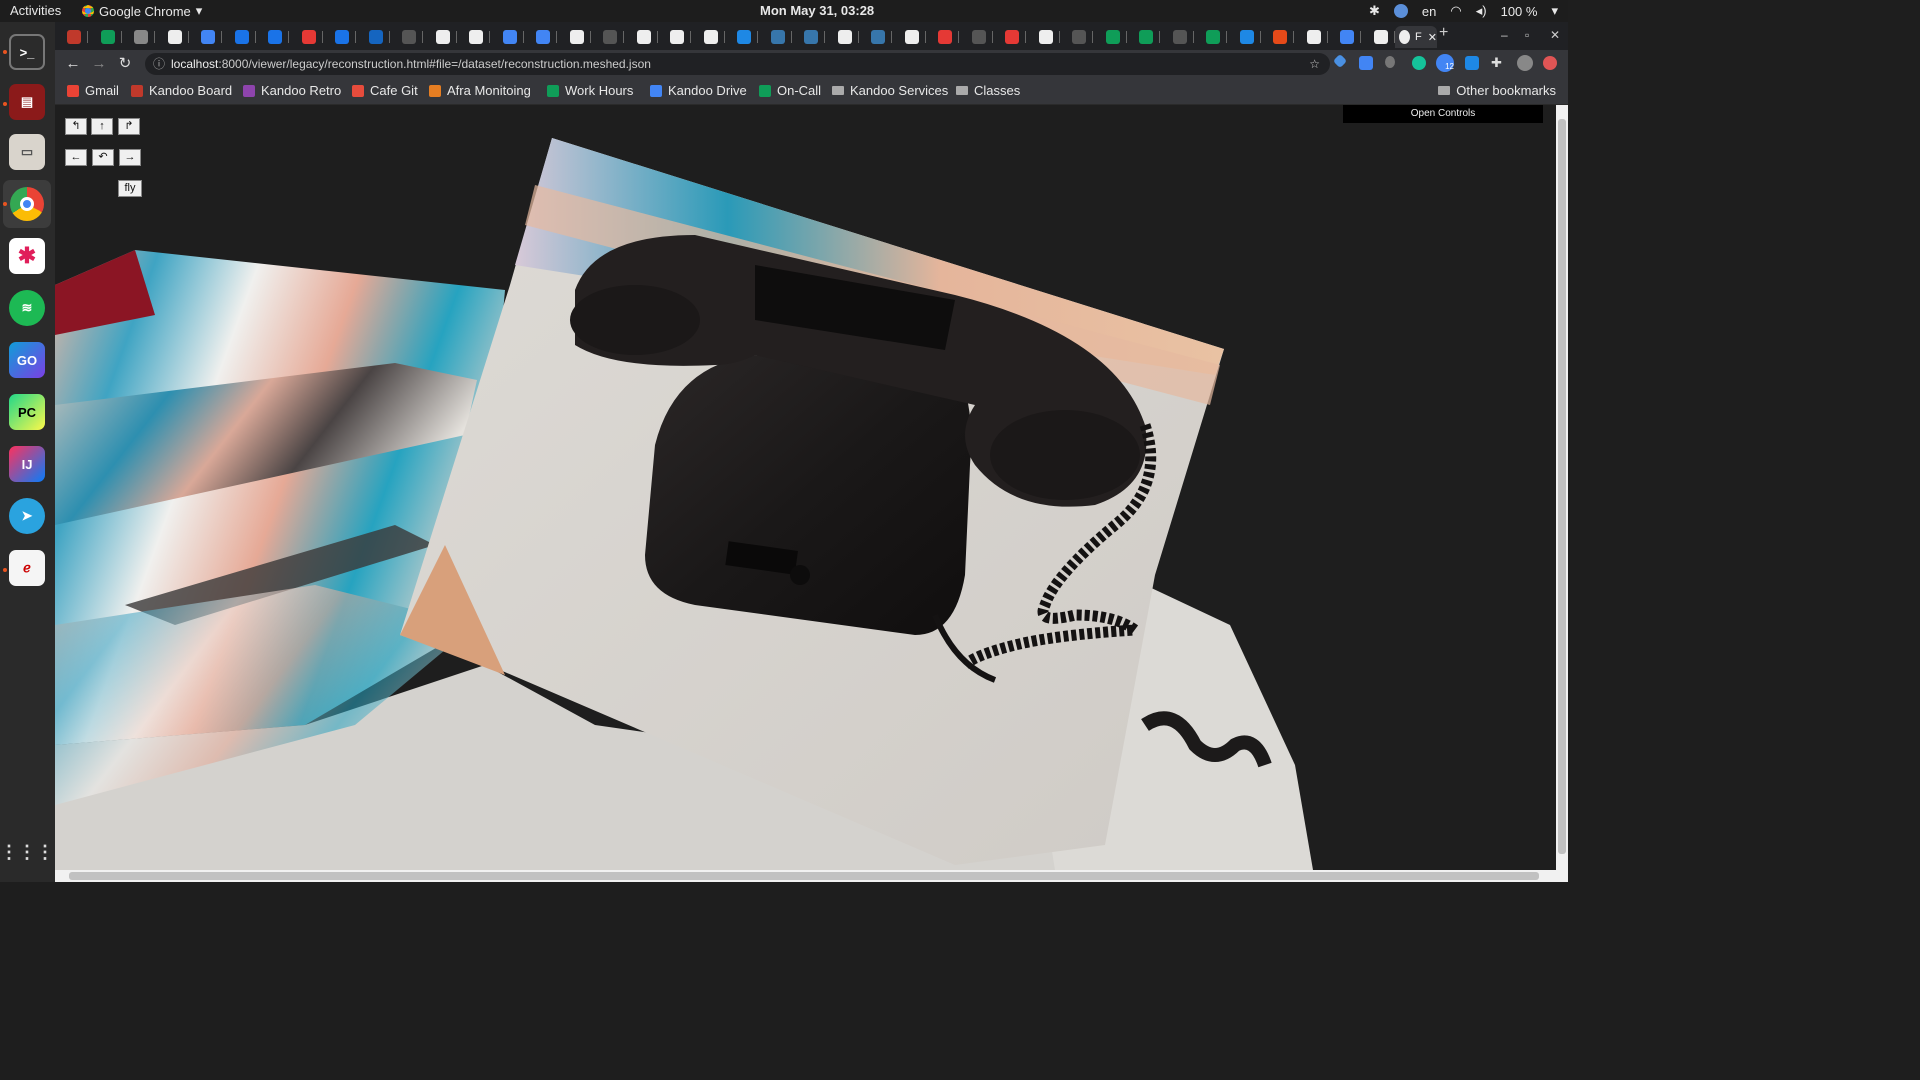 Image resolution: width=1920 pixels, height=1080 pixels. I want to click on app-menu: Google Chrome ▾, so click(142, 11).